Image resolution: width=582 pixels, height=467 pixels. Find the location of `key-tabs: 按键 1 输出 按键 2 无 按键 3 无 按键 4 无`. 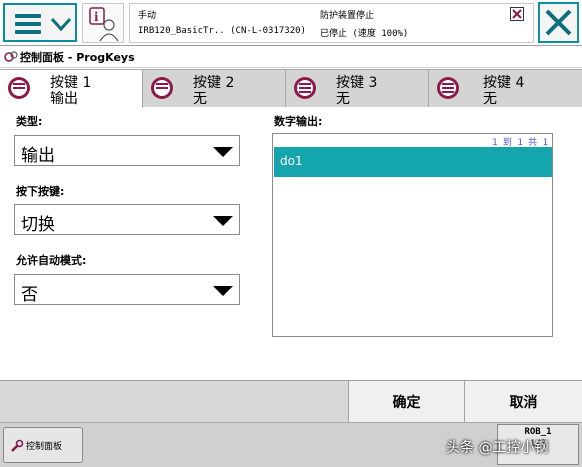

key-tabs: 按键 1 输出 按键 2 无 按键 3 无 按键 4 无 is located at coordinates (291, 88).